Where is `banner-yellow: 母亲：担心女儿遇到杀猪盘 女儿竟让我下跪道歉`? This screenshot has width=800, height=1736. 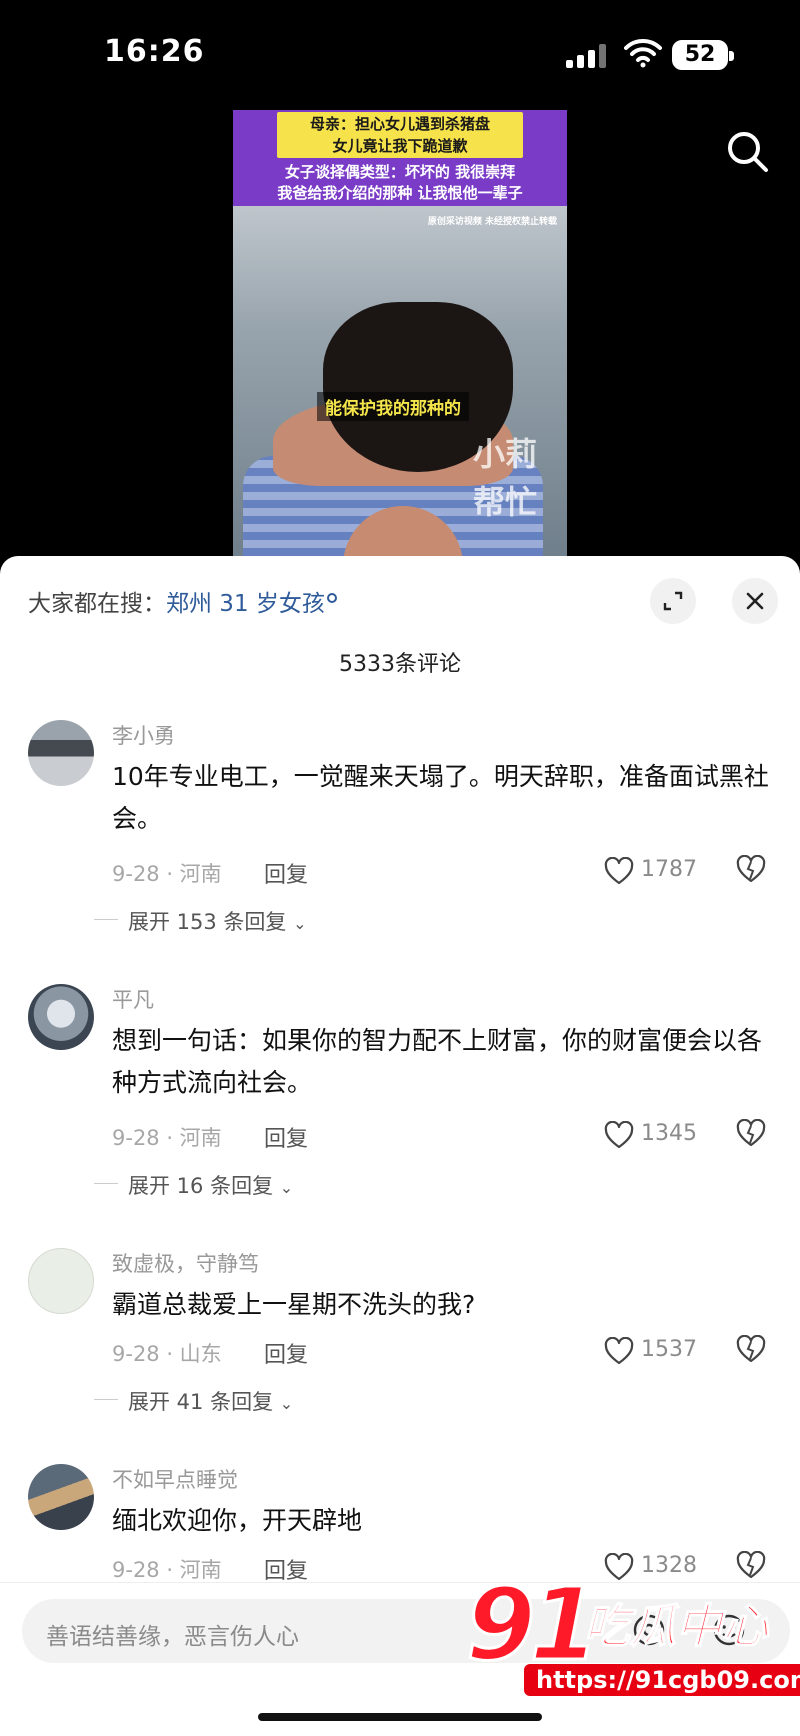
banner-yellow: 母亲：担心女儿遇到杀猪盘 女儿竟让我下跪道歉 is located at coordinates (400, 135).